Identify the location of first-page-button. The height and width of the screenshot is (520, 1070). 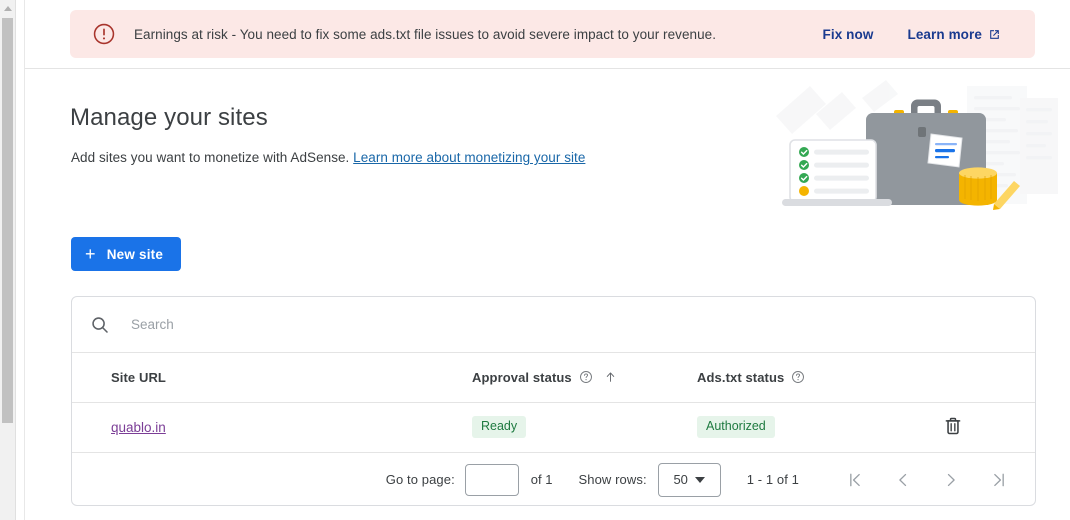
(855, 480).